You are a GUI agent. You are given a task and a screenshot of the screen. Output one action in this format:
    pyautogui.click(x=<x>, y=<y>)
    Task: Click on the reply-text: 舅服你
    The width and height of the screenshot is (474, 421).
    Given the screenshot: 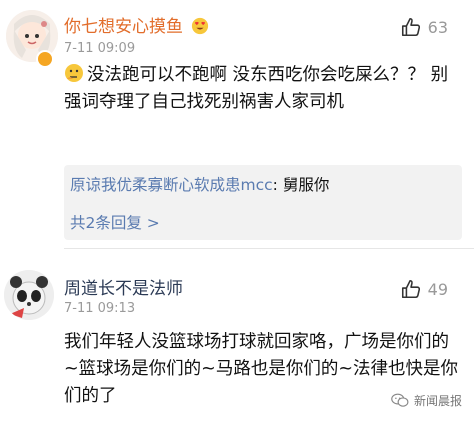 What is the action you would take?
    pyautogui.click(x=306, y=185)
    